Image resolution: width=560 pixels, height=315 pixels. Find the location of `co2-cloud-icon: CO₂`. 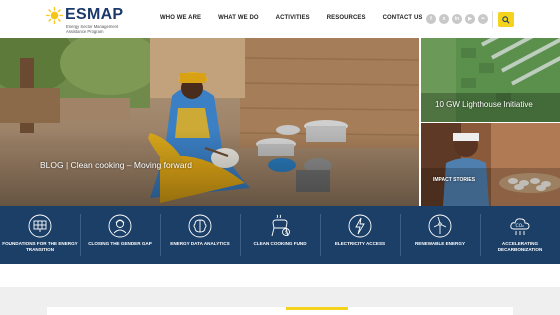

co2-cloud-icon: CO₂ is located at coordinates (520, 226).